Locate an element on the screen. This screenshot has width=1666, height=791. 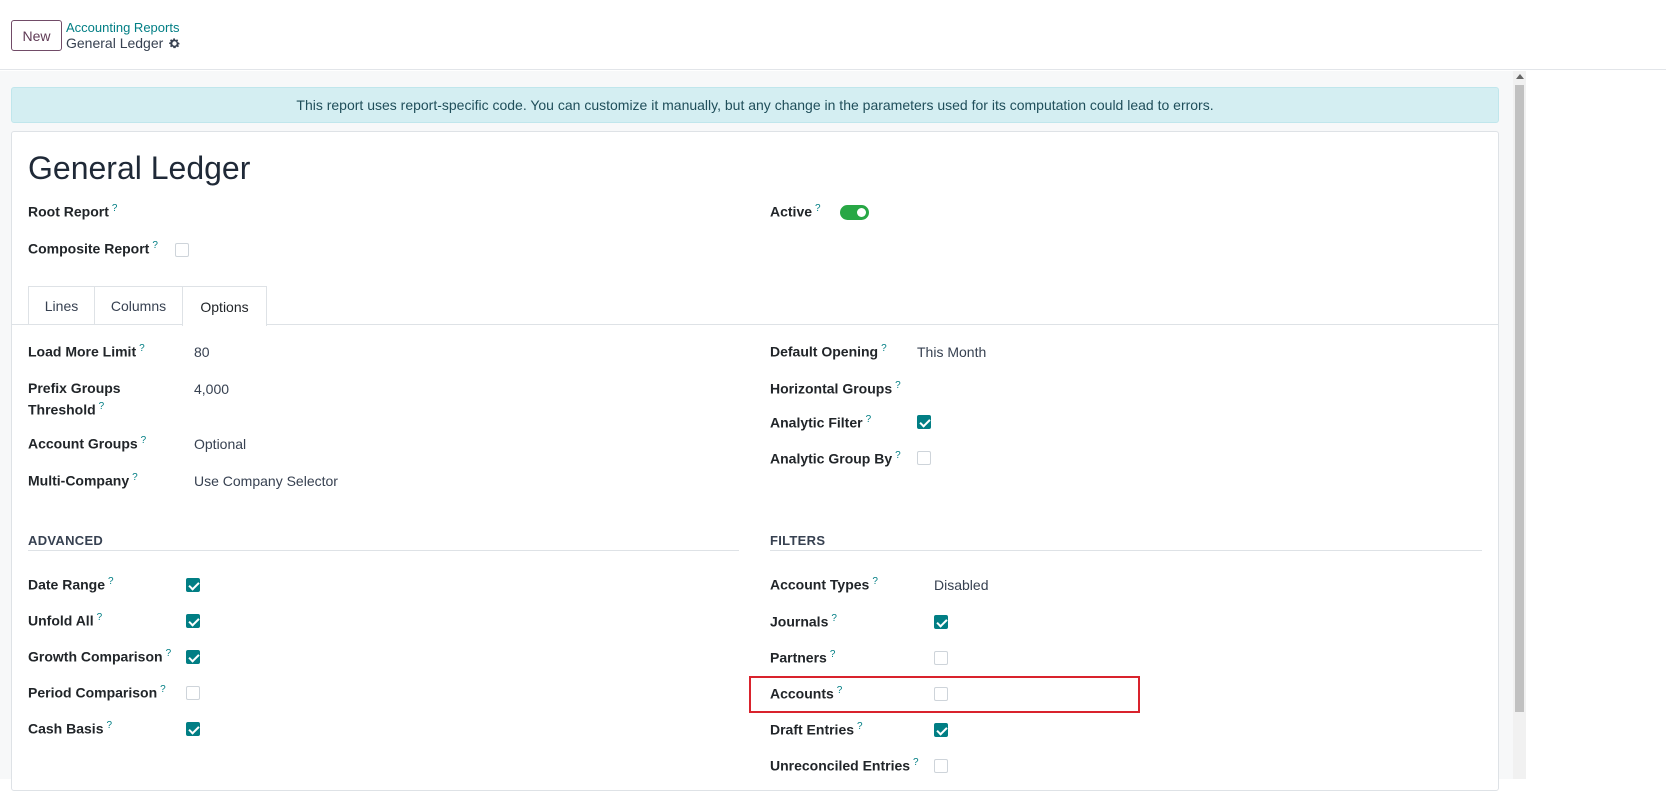
multi-company-value: Use Company Selector is located at coordinates (266, 481).